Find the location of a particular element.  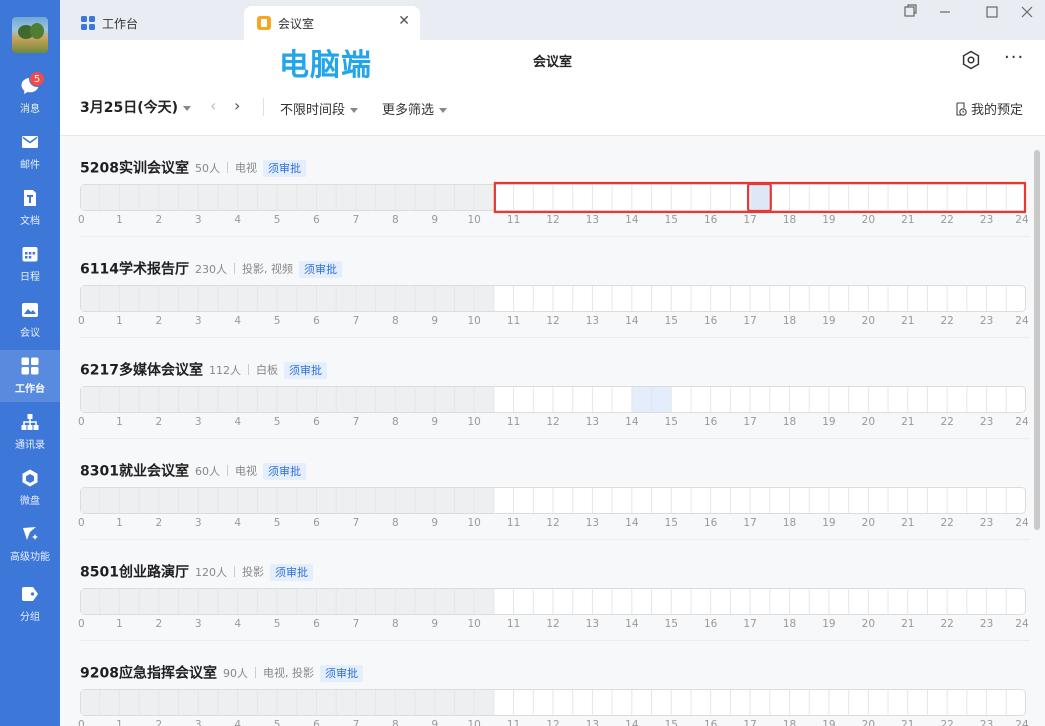

maximize-icon is located at coordinates (992, 12).